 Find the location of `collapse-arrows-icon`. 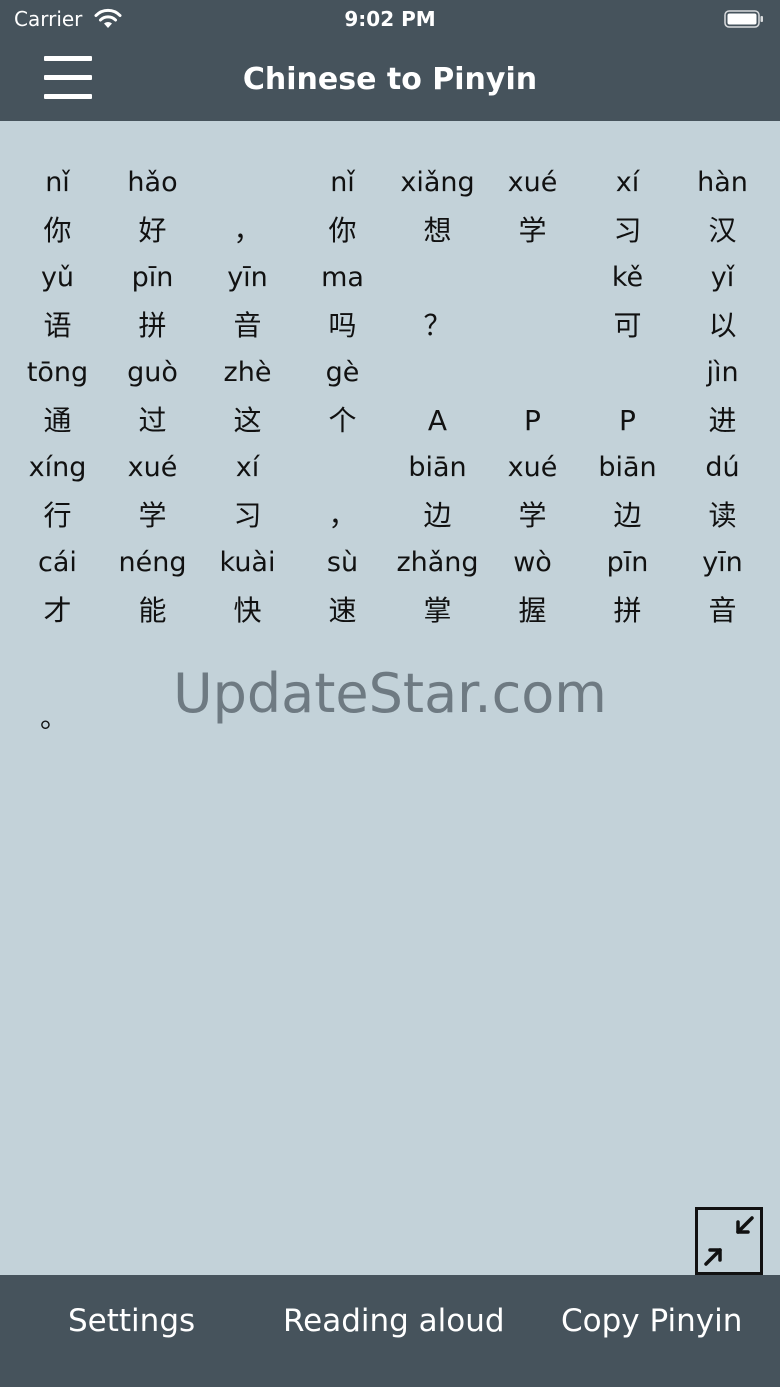

collapse-arrows-icon is located at coordinates (729, 1241).